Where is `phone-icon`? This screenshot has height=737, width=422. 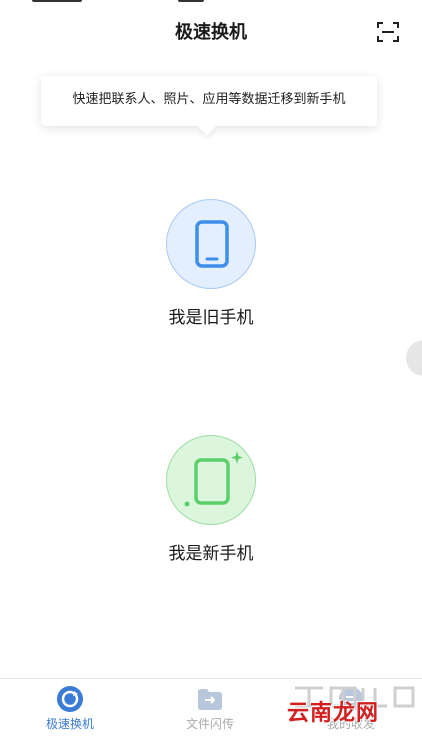
phone-icon is located at coordinates (212, 244).